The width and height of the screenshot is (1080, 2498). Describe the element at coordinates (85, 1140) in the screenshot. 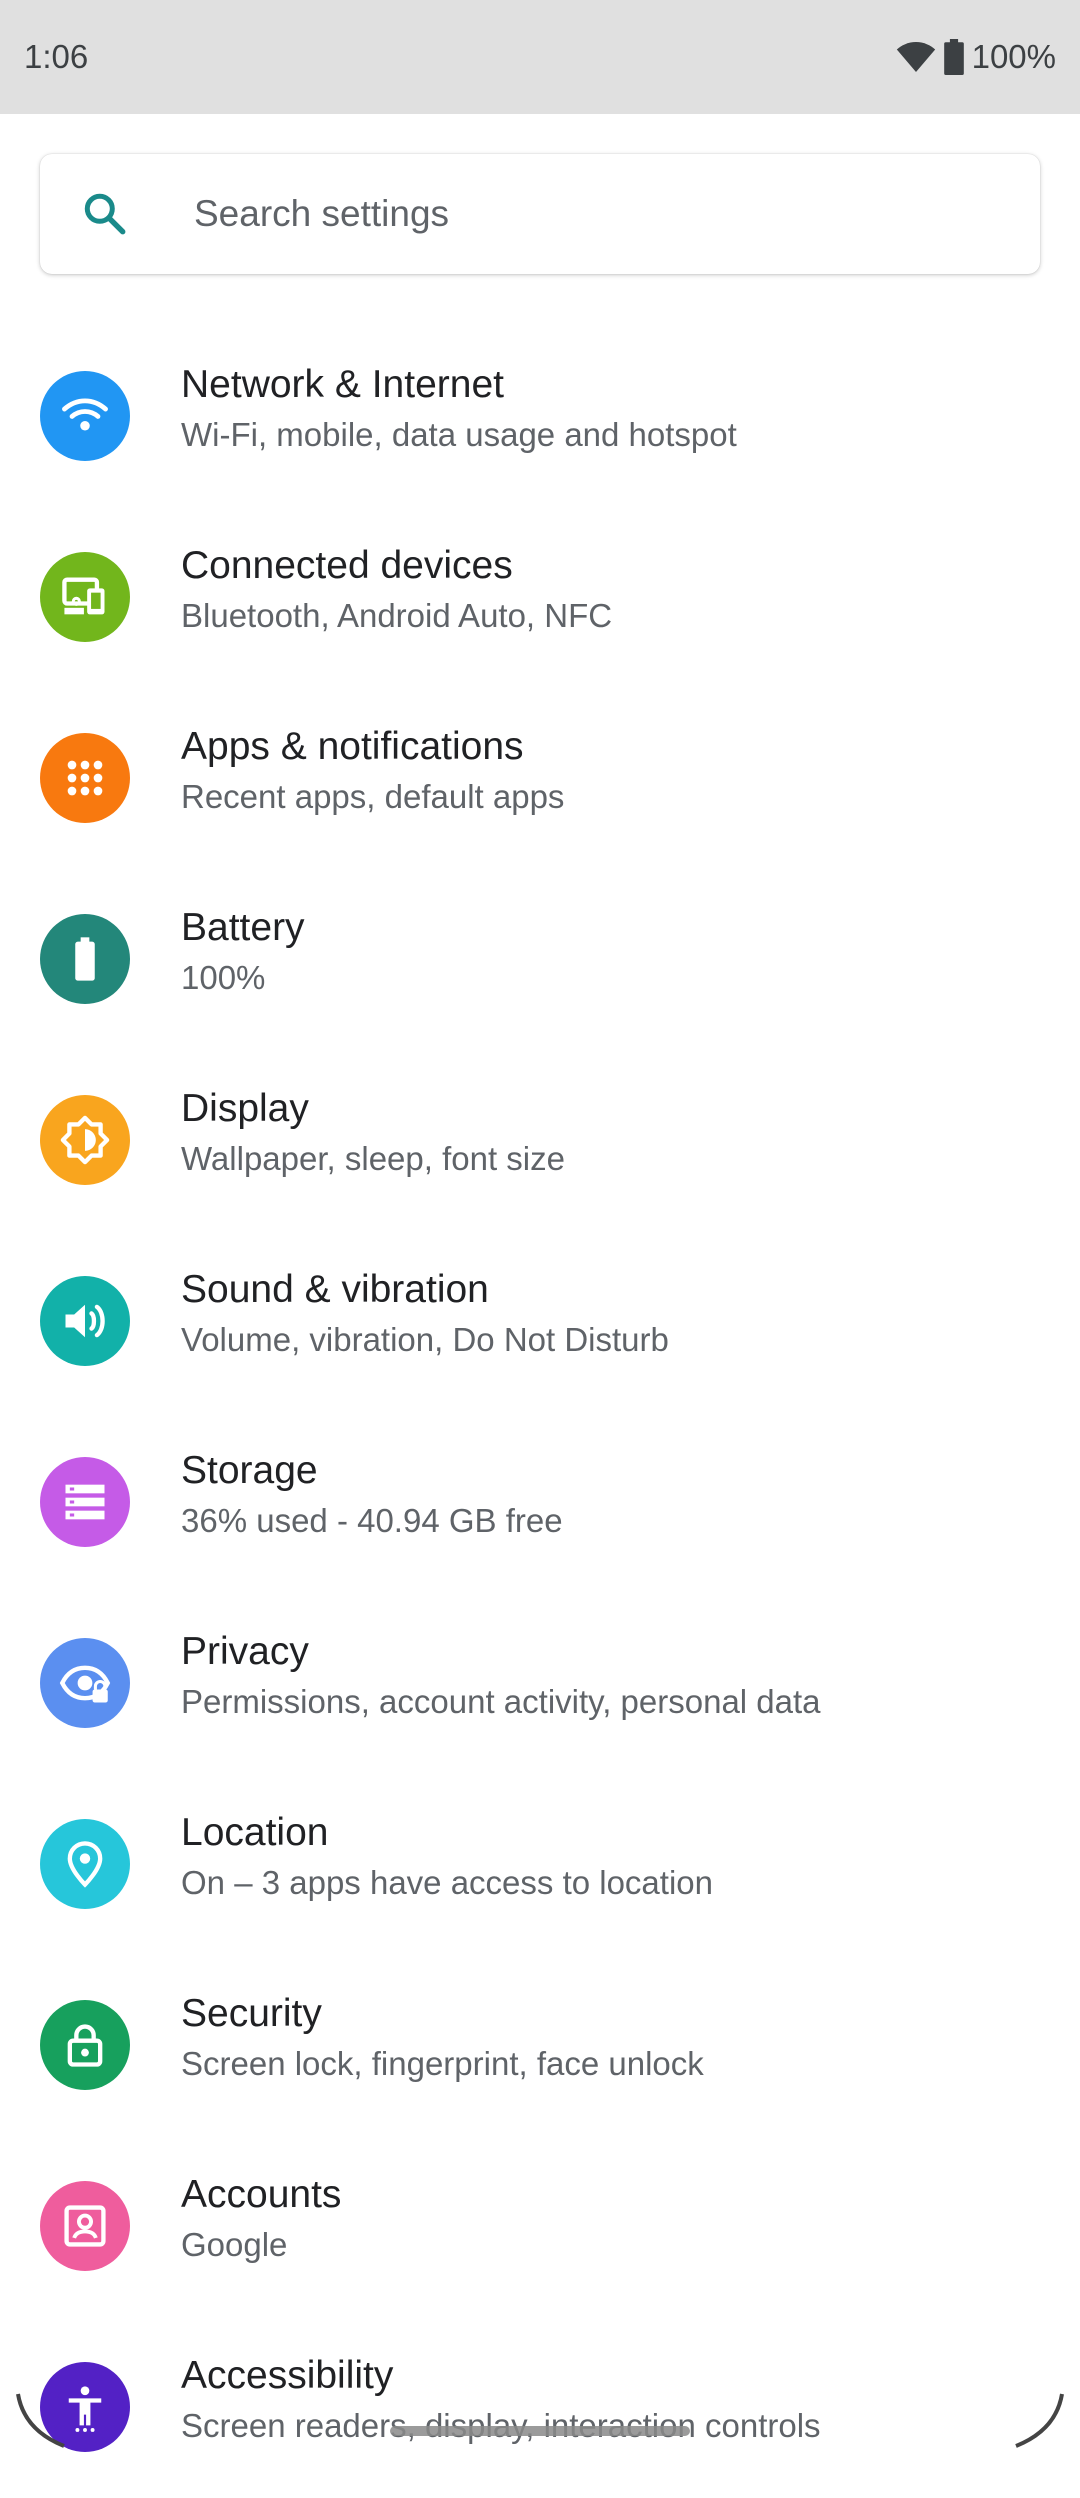

I see `brightness-icon` at that location.